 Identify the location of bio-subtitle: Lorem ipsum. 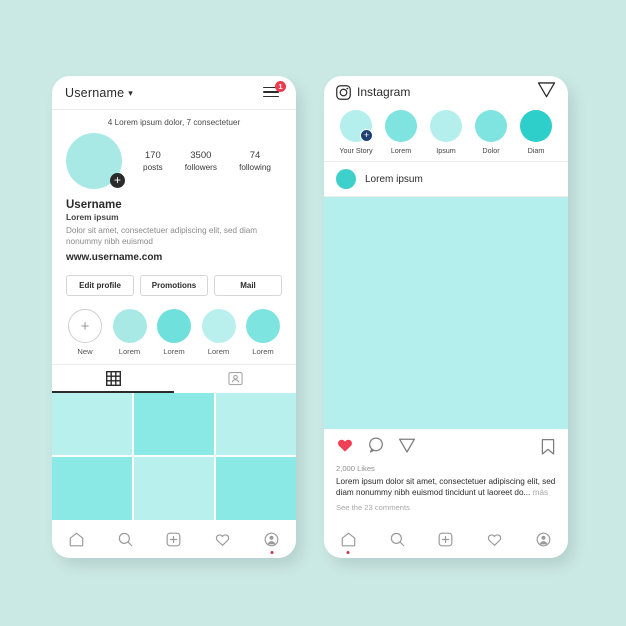
(92, 217).